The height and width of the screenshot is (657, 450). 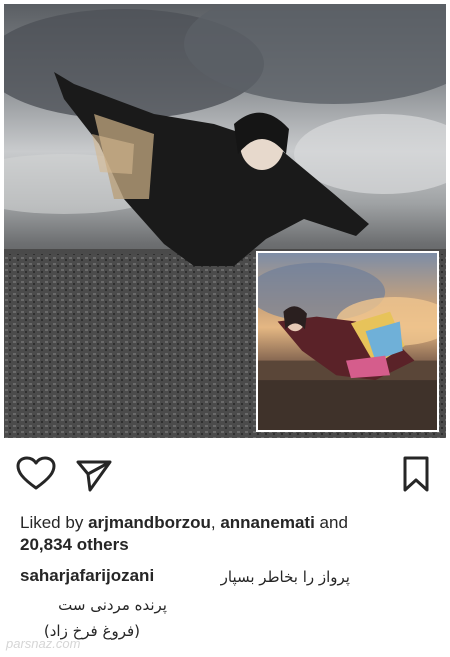 I want to click on likes-count: 20,834 others, so click(x=74, y=544).